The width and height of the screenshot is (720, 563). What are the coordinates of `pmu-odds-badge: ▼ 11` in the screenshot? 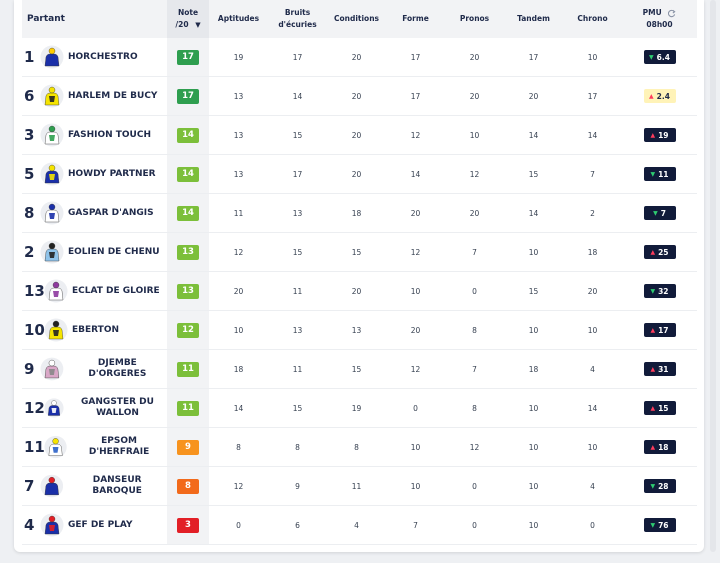 It's located at (659, 174).